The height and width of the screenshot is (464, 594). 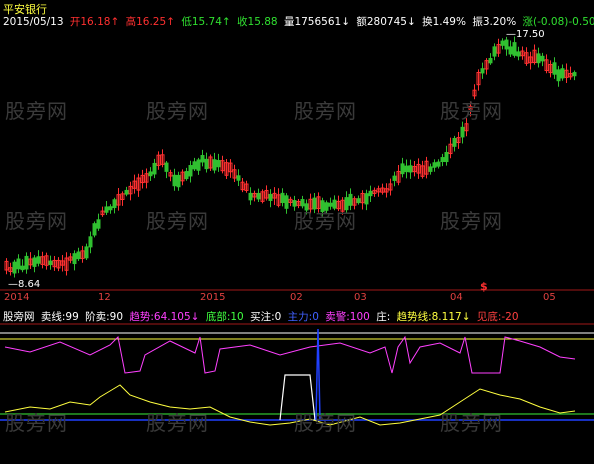 I want to click on date-tick: 02, so click(x=296, y=297).